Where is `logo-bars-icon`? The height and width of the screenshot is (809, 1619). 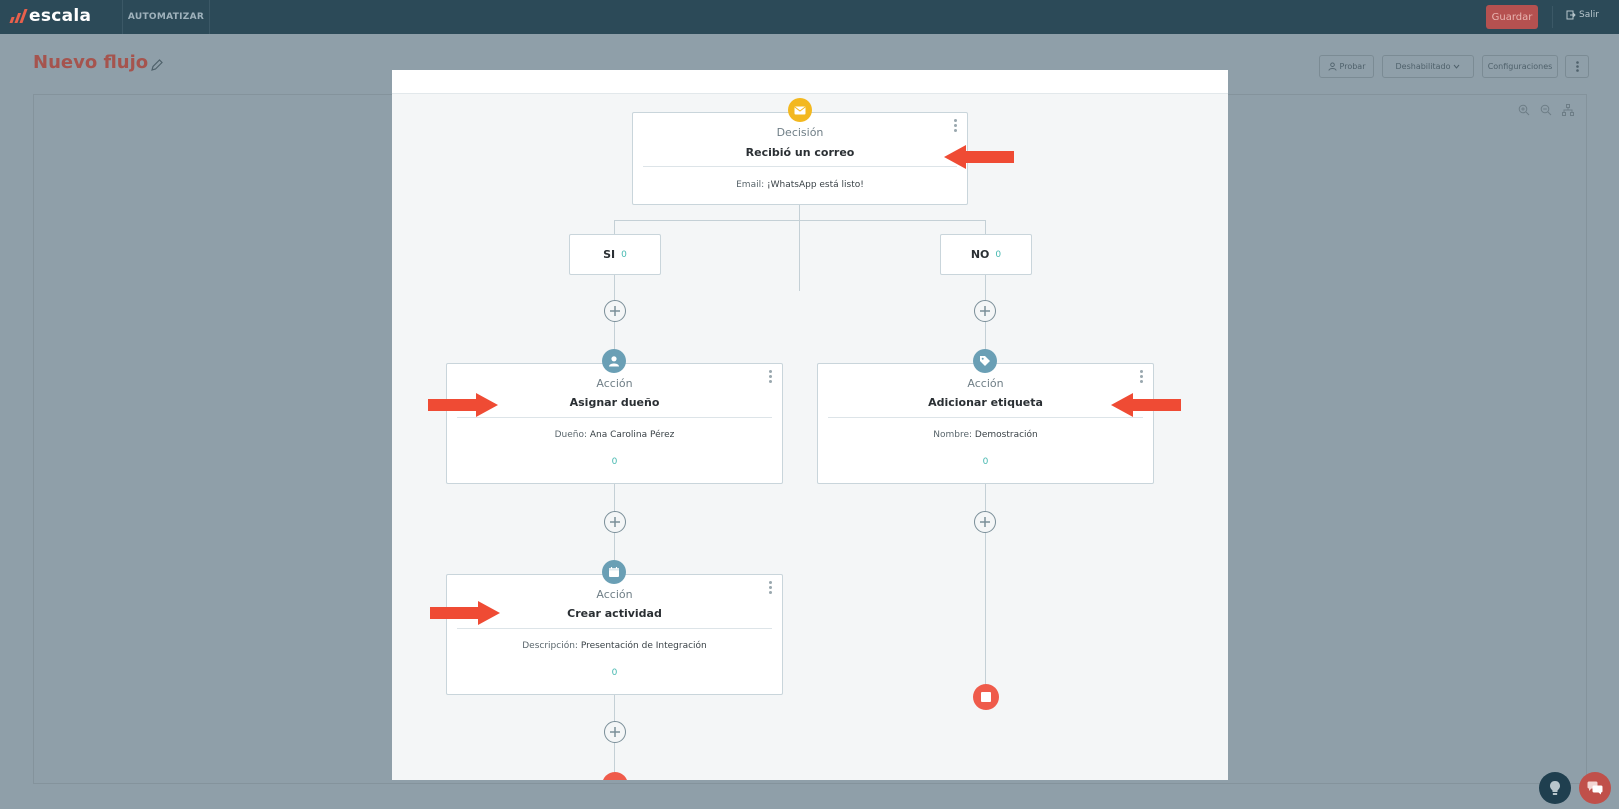 logo-bars-icon is located at coordinates (18, 16).